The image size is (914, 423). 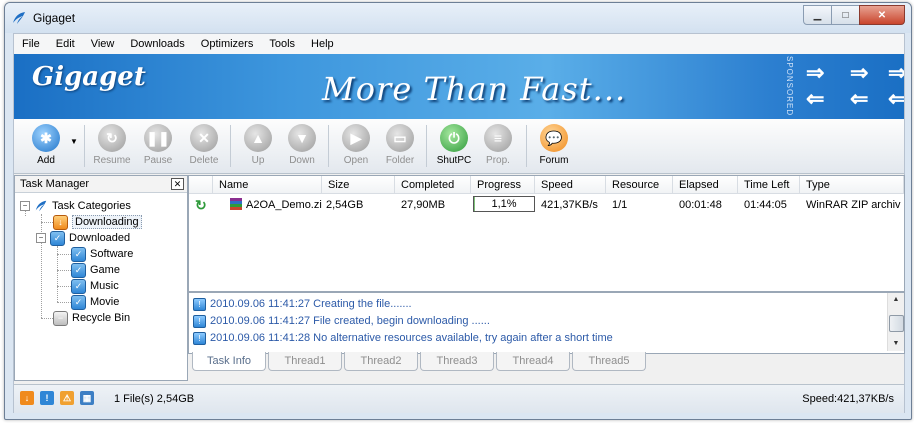 What do you see at coordinates (433, 185) in the screenshot?
I see `column-completed: Completed` at bounding box center [433, 185].